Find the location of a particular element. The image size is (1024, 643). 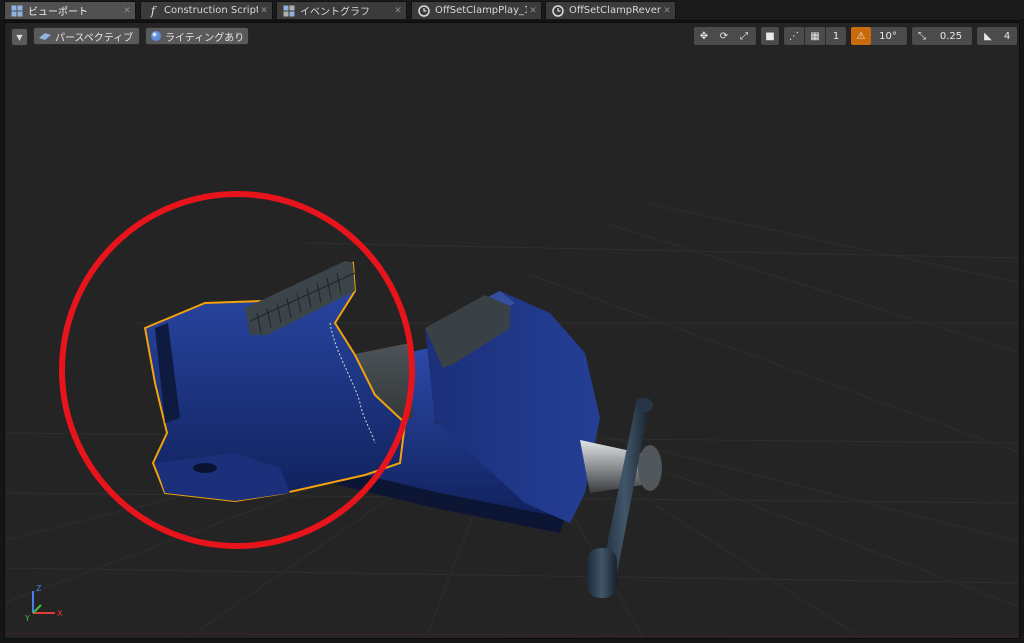

tab-event-graph: イベントグラフ ✕ is located at coordinates (341, 10).